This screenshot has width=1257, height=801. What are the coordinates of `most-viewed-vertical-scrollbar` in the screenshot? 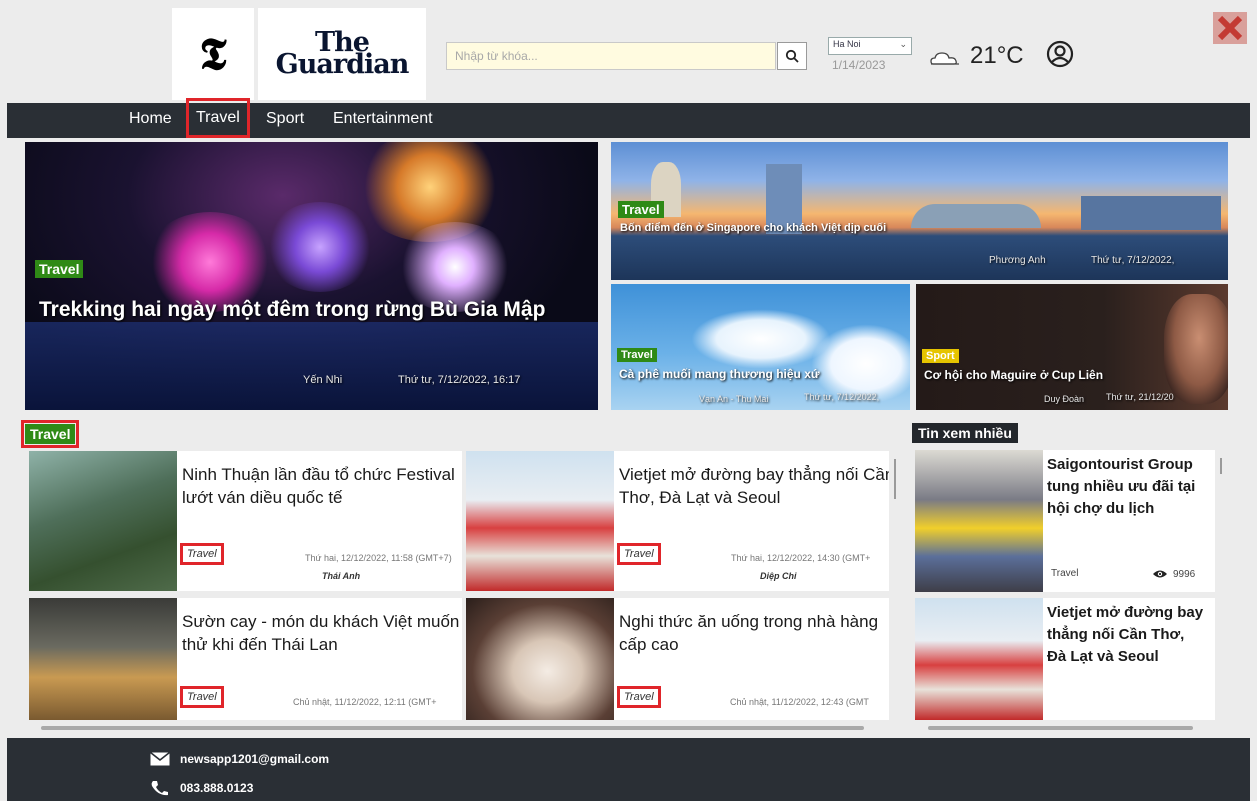 It's located at (1221, 466).